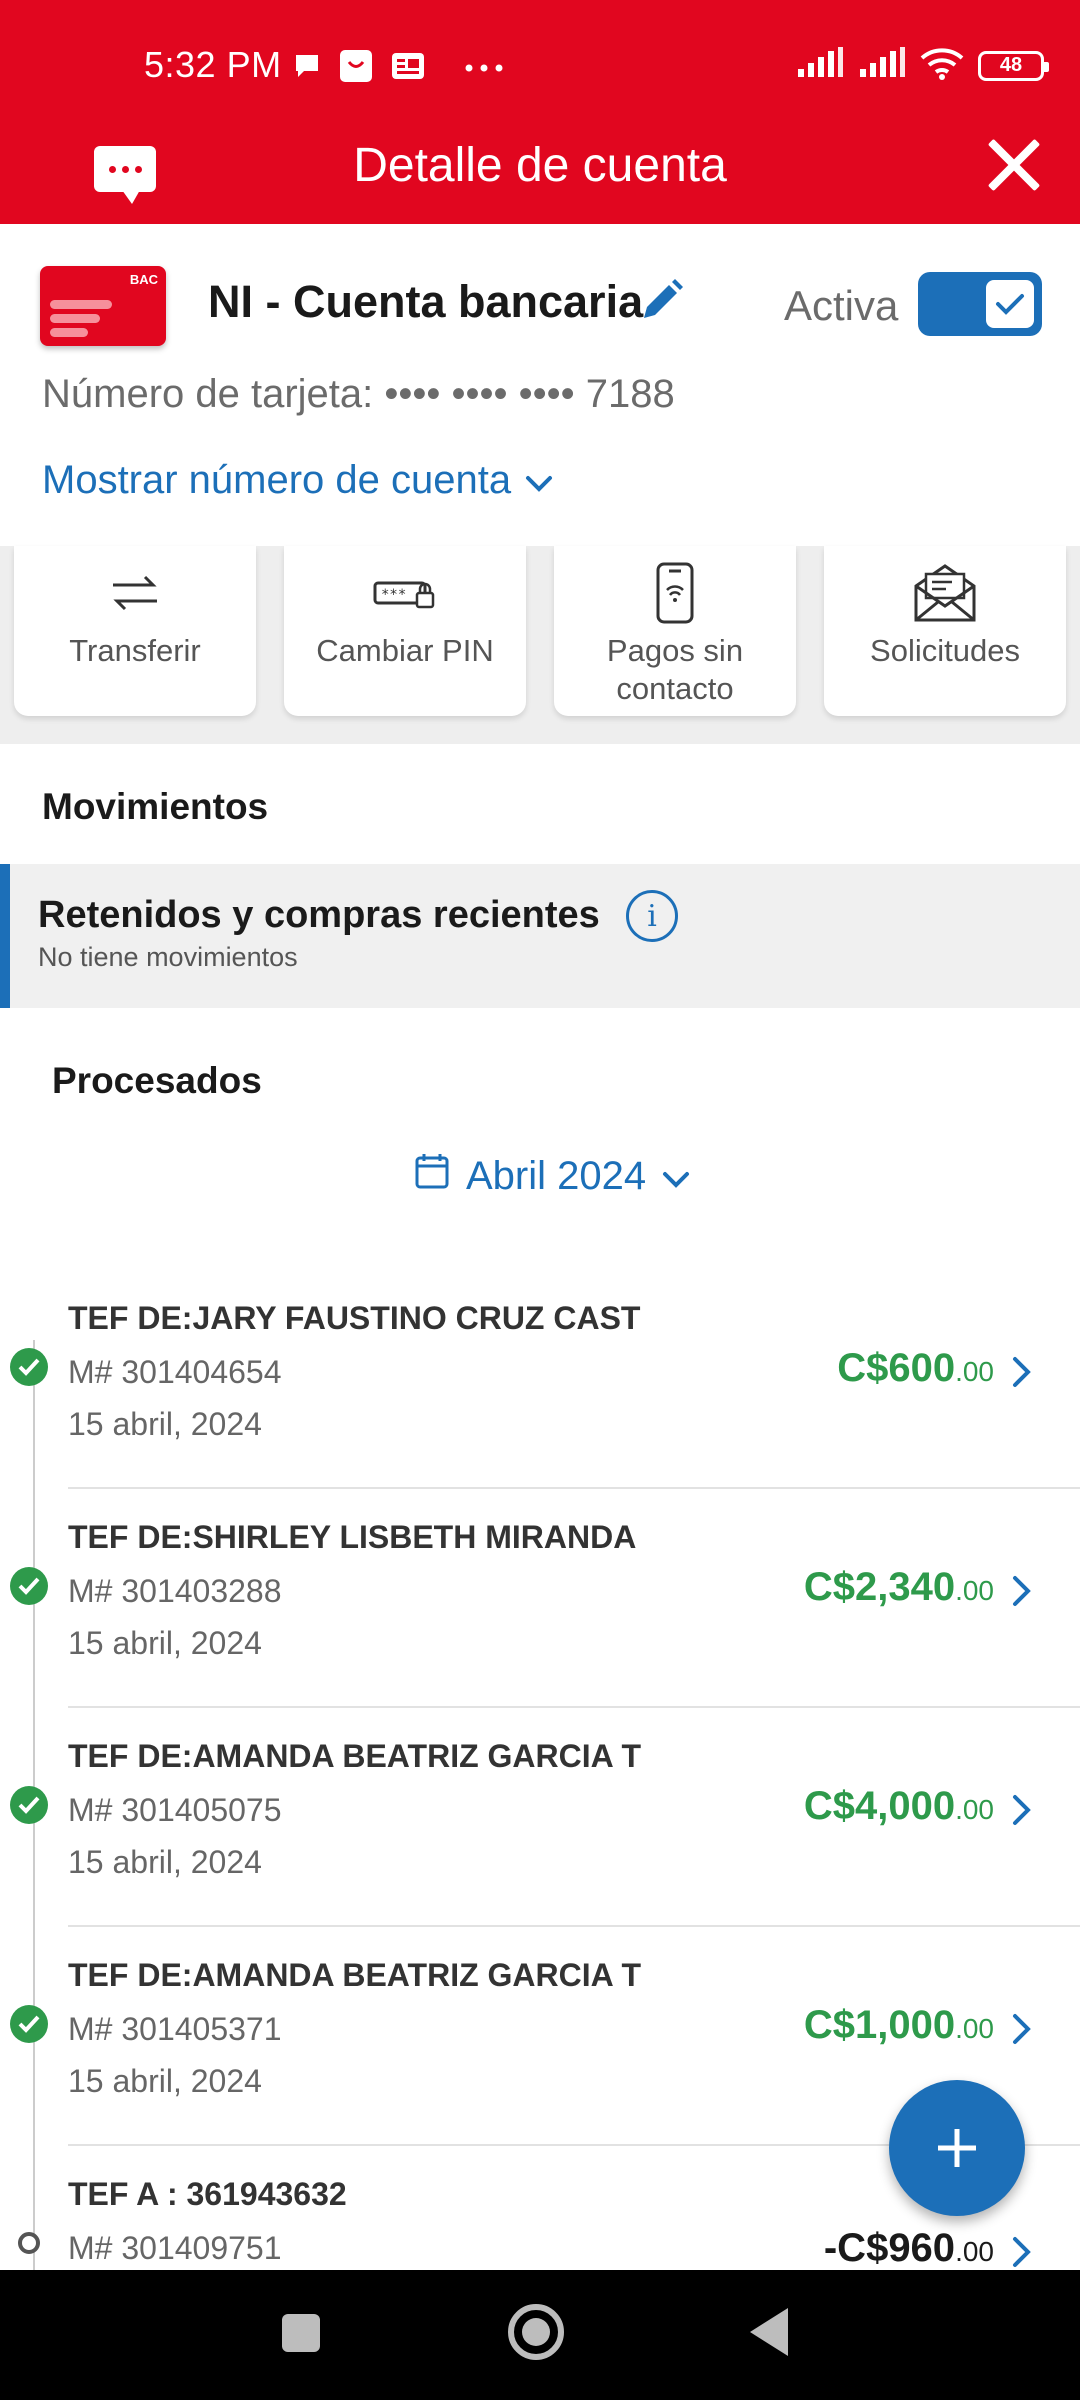  I want to click on edit-pencil-icon, so click(661, 301).